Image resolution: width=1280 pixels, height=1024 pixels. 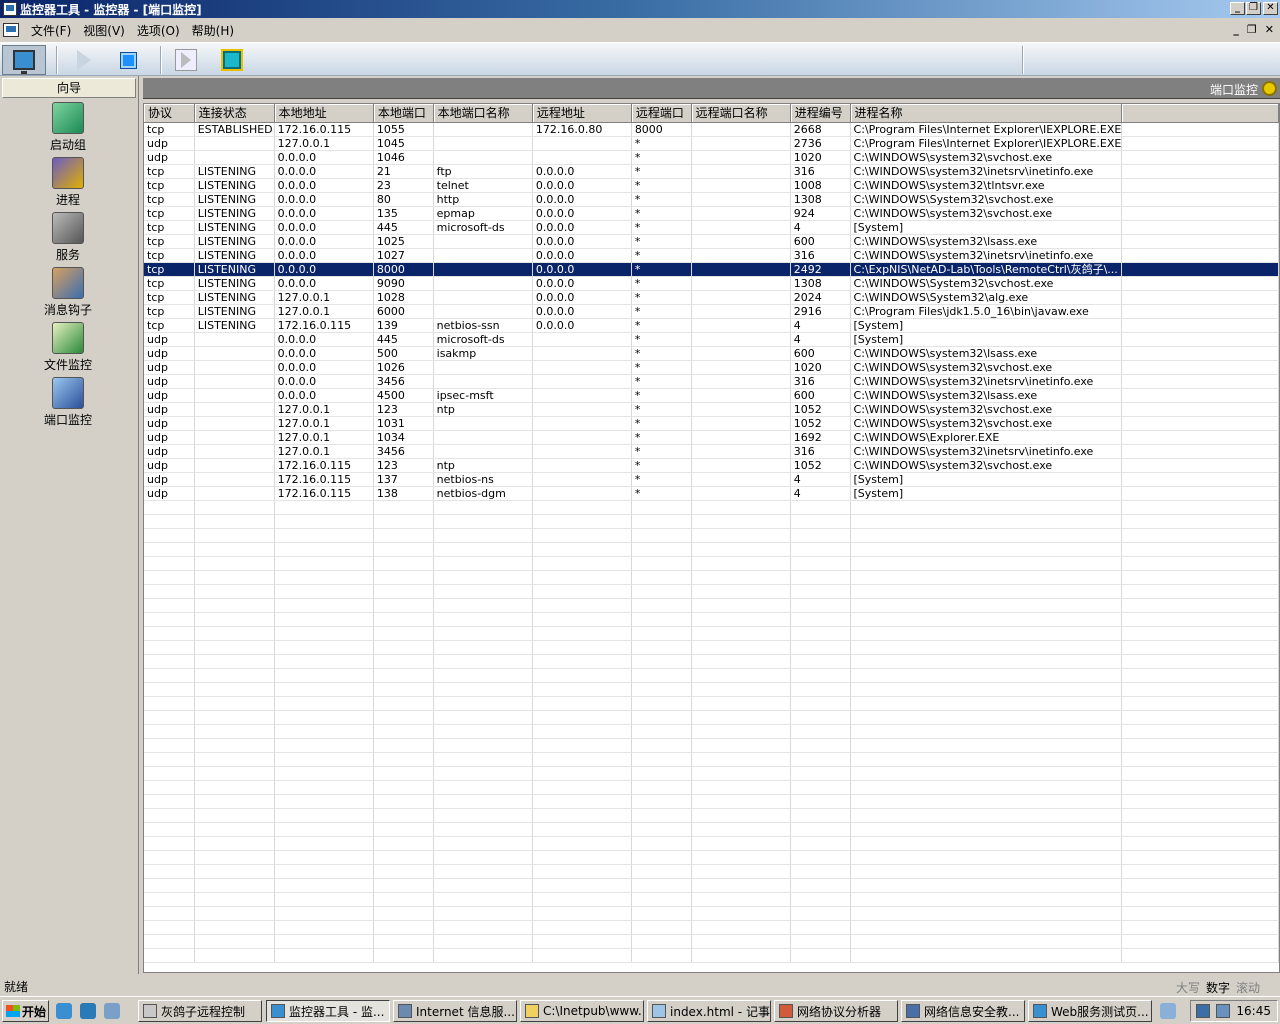 What do you see at coordinates (324, 437) in the screenshot?
I see `table-cell: 127.0.0.1` at bounding box center [324, 437].